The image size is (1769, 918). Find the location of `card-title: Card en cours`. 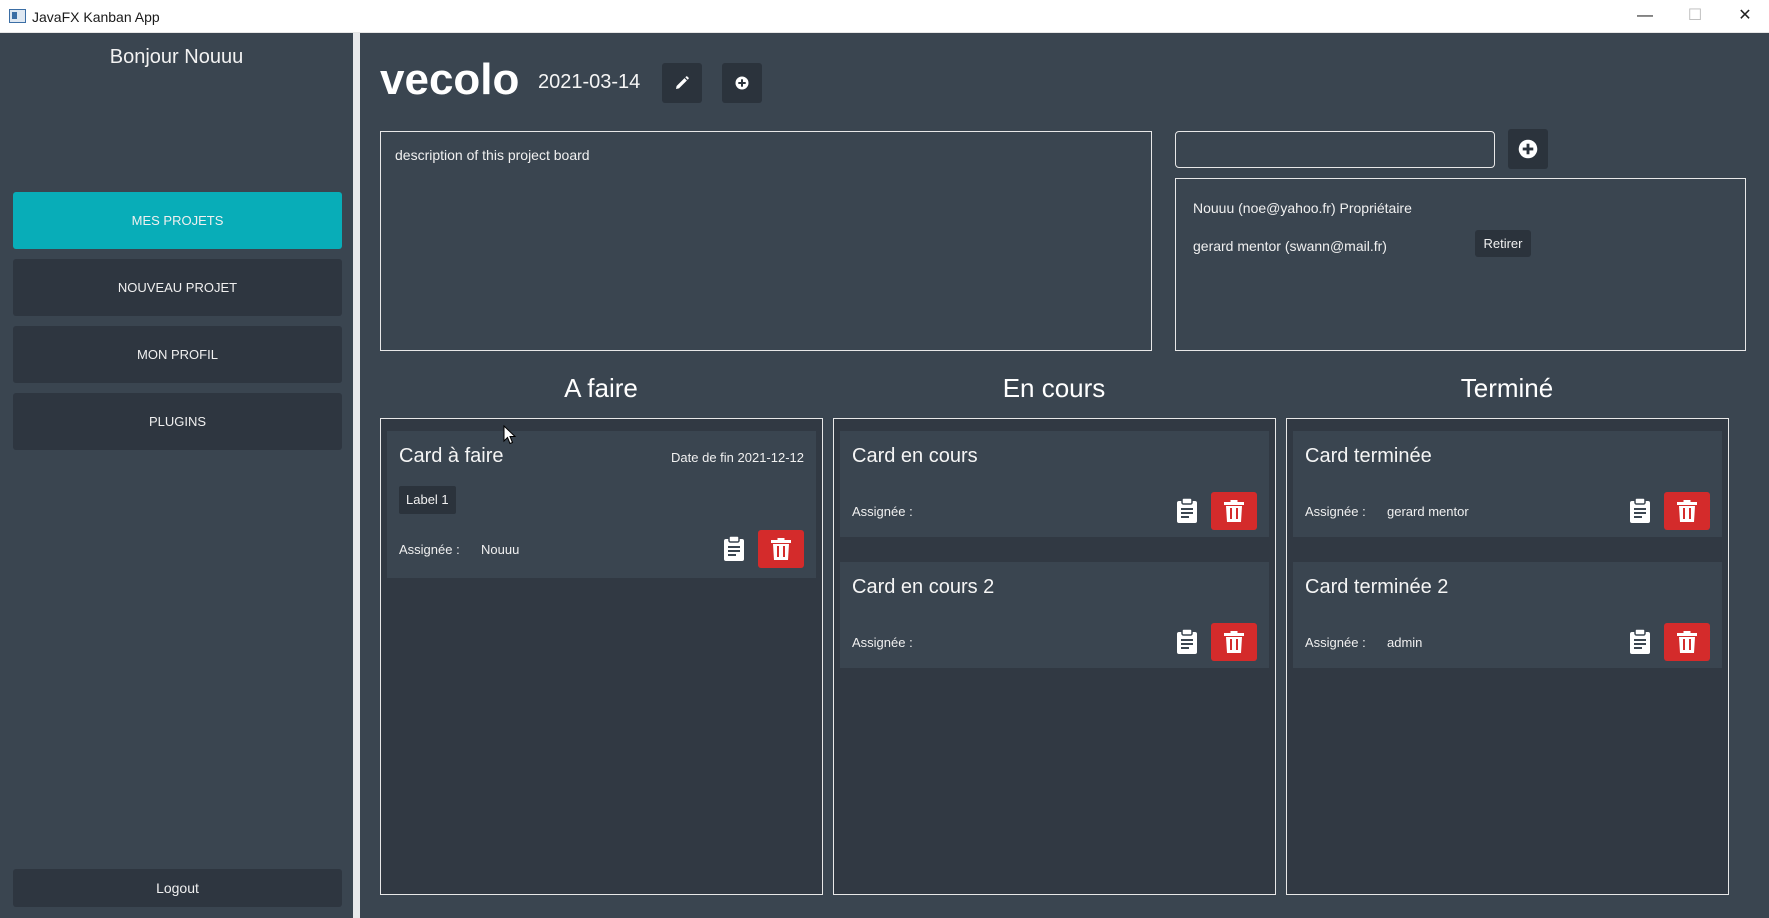

card-title: Card en cours is located at coordinates (915, 456).